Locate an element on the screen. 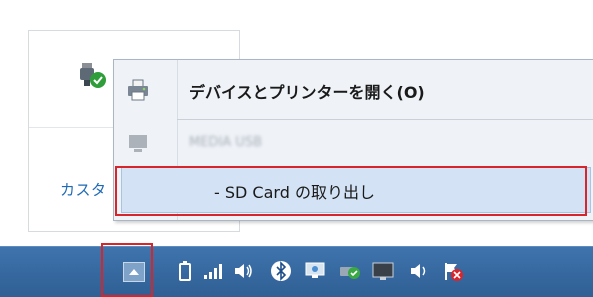 The image size is (593, 297). menu-item-eject-sd-card: - SD Card の取り出し is located at coordinates (356, 190).